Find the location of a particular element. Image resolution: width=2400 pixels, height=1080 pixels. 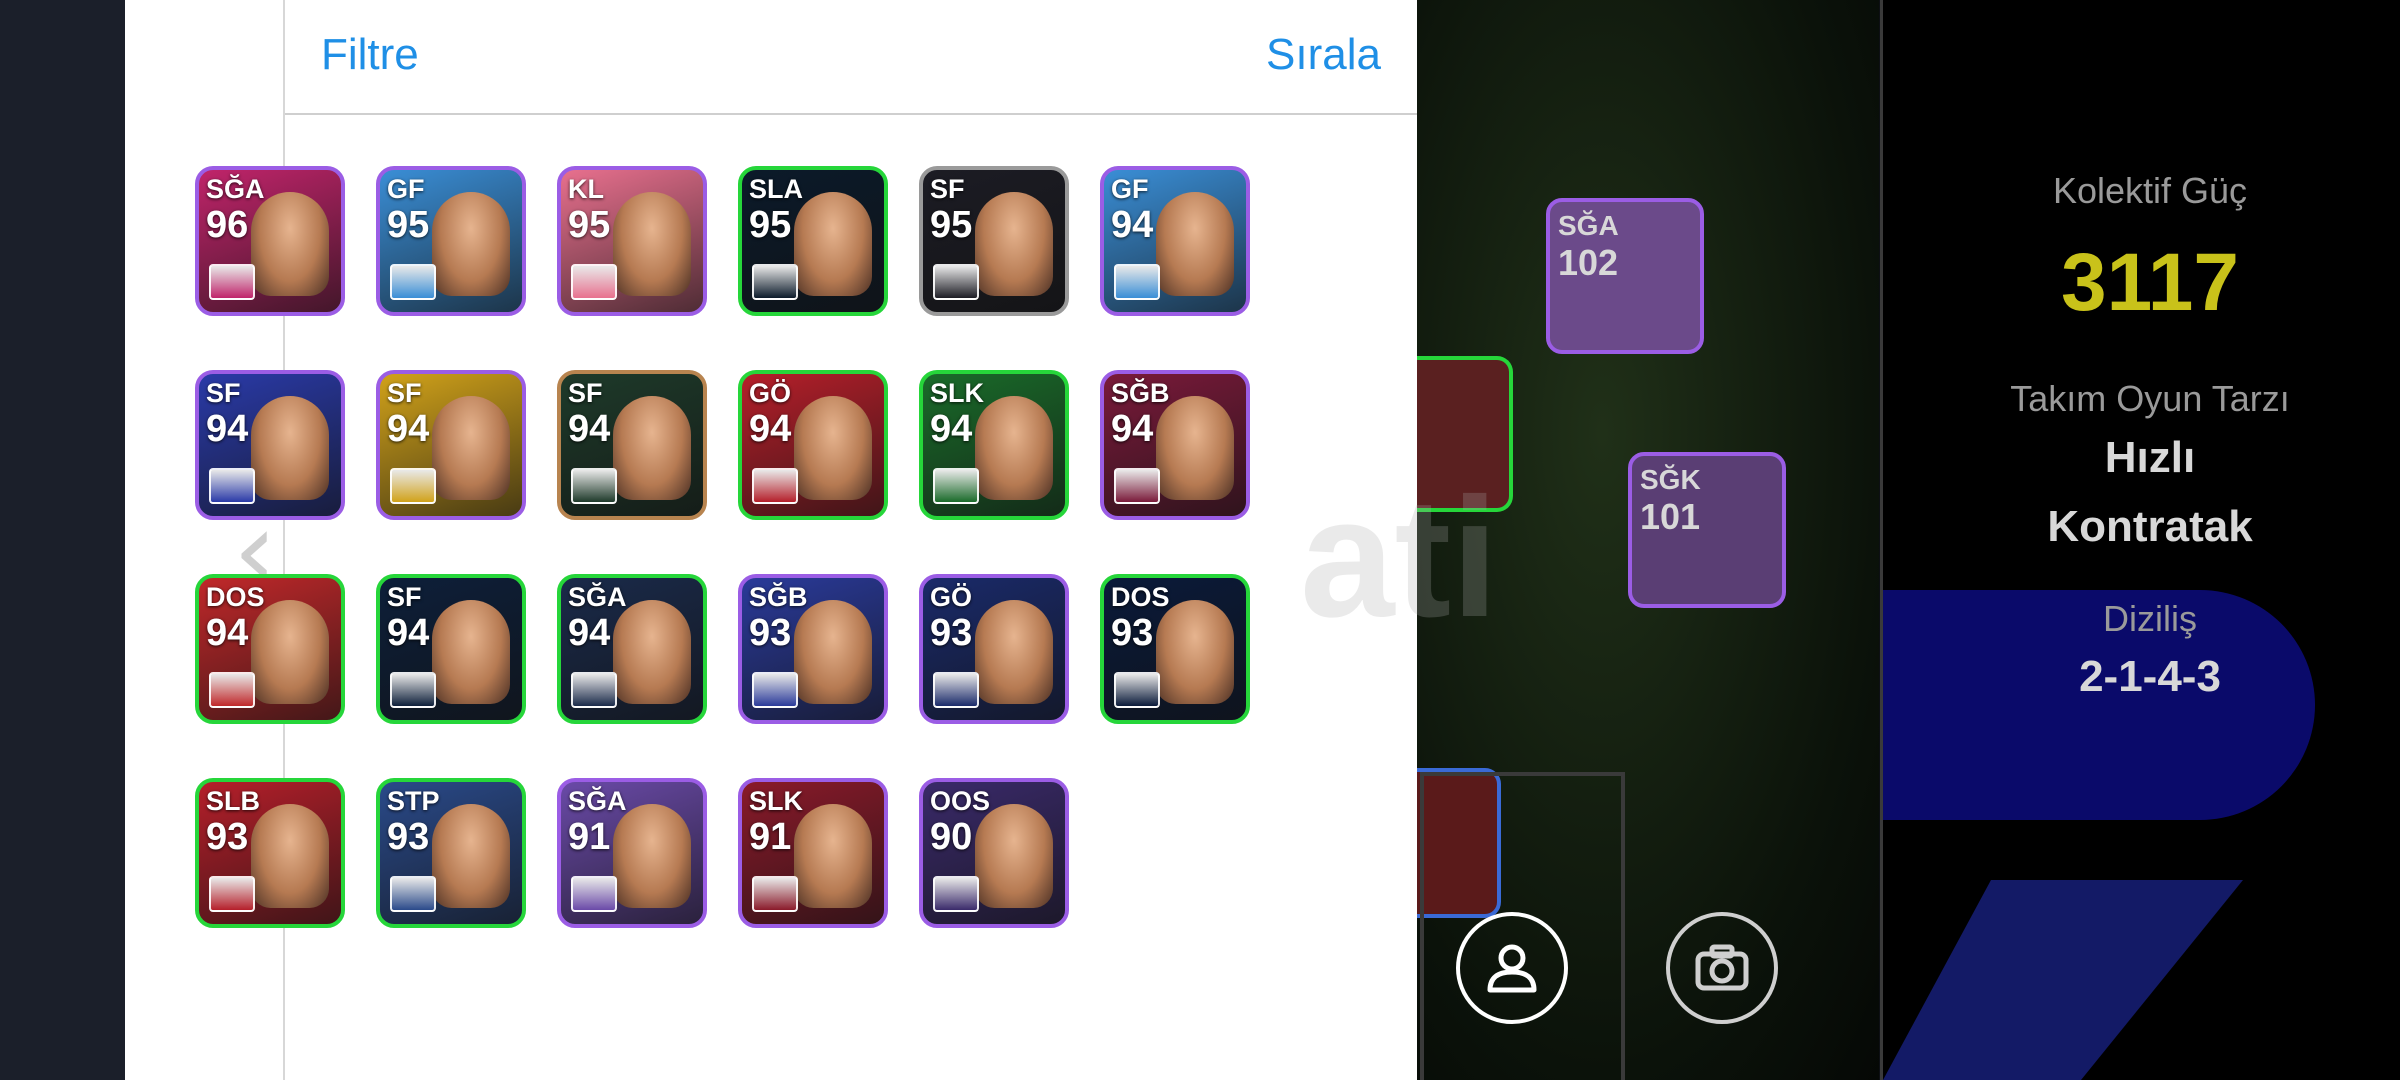

play-style-line2: Kontratak is located at coordinates (2150, 526).